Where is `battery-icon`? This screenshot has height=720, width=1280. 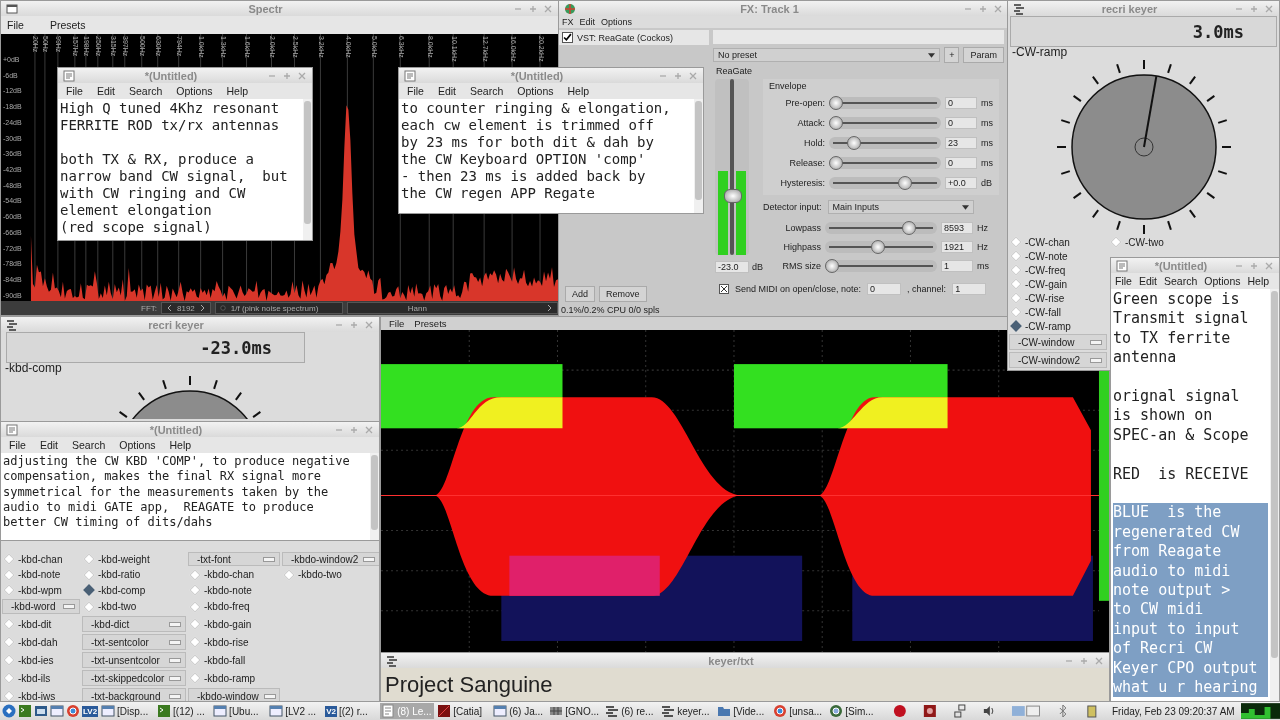
battery-icon is located at coordinates (1092, 711).